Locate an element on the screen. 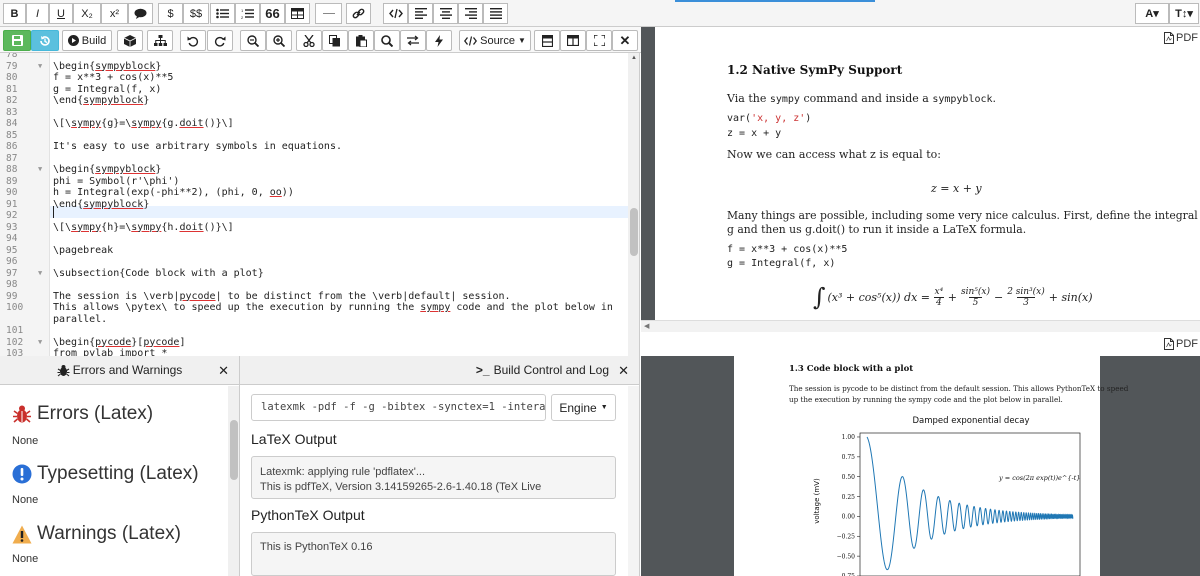 This screenshot has height=576, width=1200. errors-pane-title: Errors and Warnings is located at coordinates (127, 370).